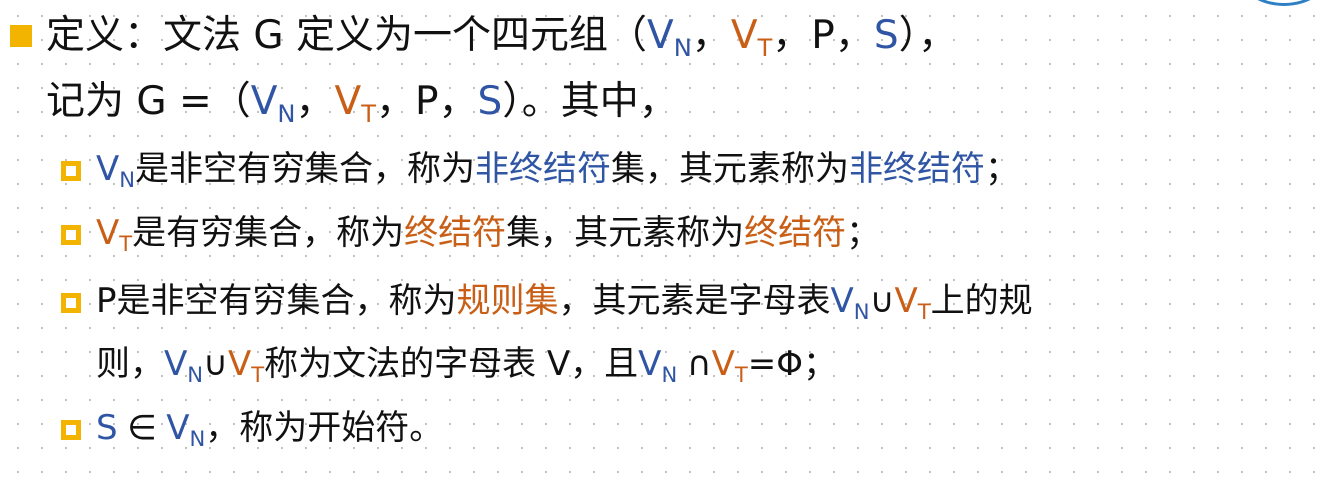 The image size is (1322, 484). What do you see at coordinates (507, 301) in the screenshot?
I see `rule-set-term: 规则集` at bounding box center [507, 301].